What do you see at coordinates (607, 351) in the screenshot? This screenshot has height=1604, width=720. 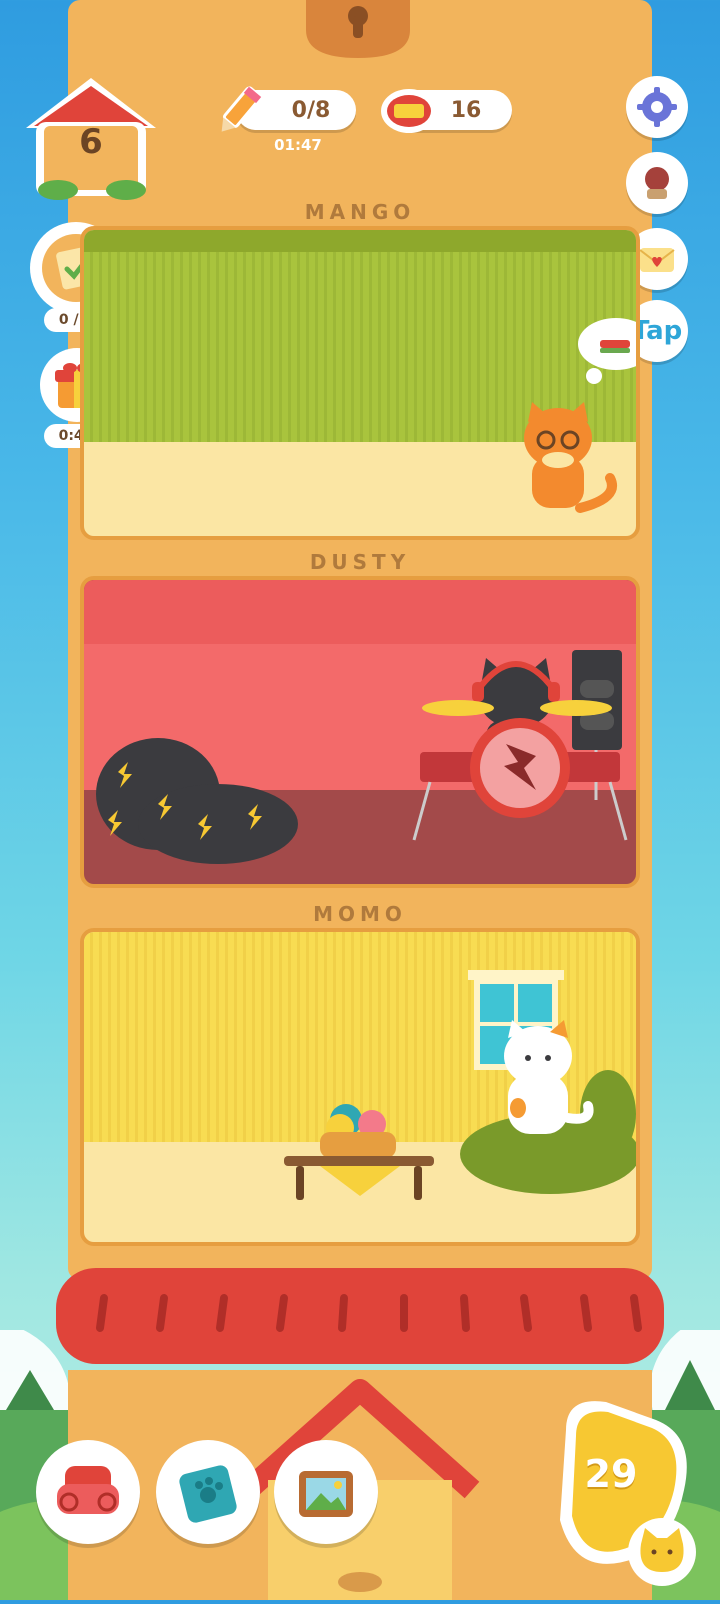 I see `thought-bubble` at bounding box center [607, 351].